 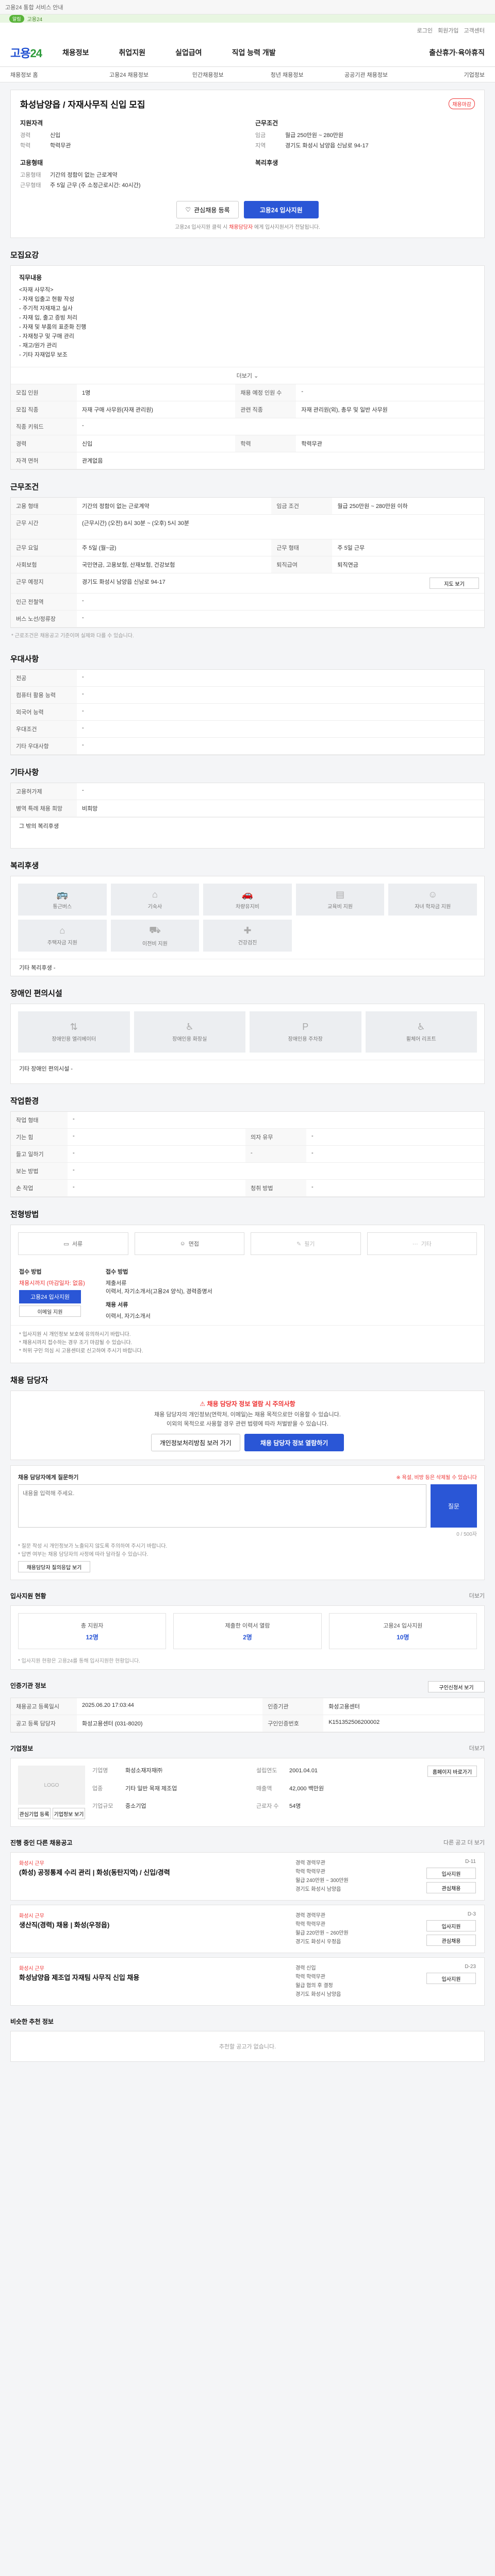 I want to click on tile-label: 통근버스, so click(x=62, y=907).